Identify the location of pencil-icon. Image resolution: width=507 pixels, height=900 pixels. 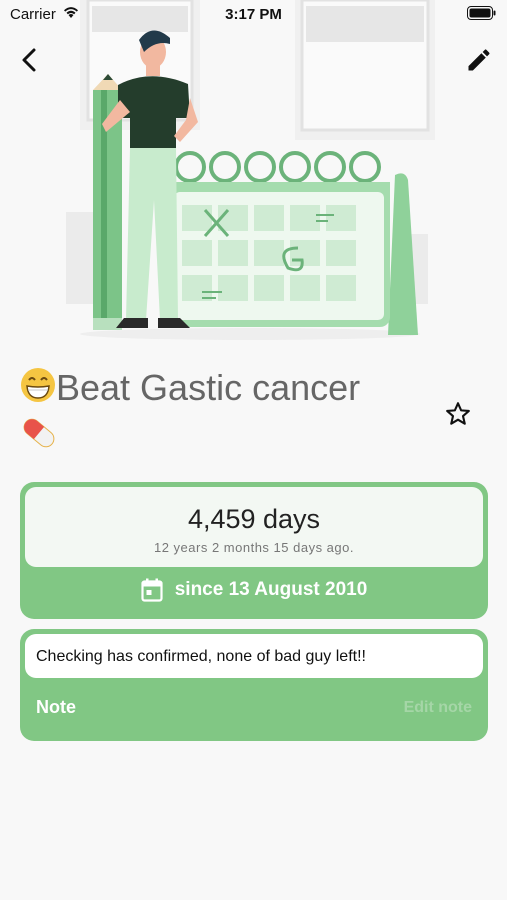
(479, 60).